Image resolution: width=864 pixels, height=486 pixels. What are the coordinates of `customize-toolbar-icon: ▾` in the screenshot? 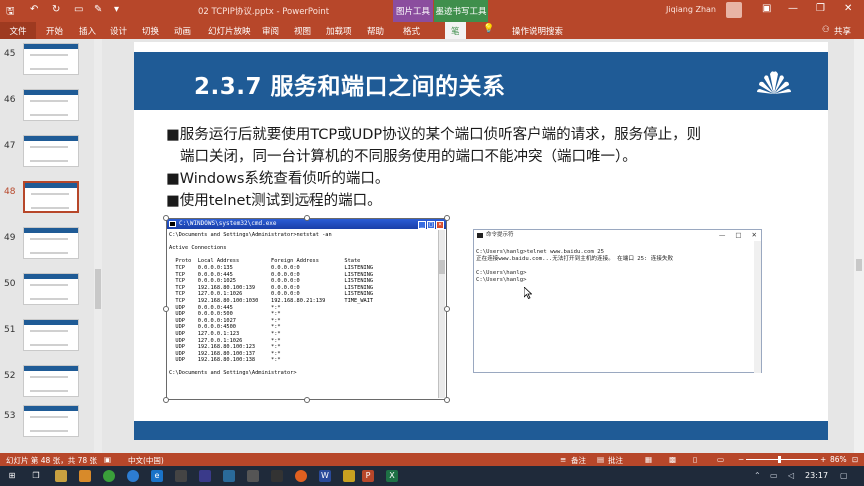 It's located at (116, 9).